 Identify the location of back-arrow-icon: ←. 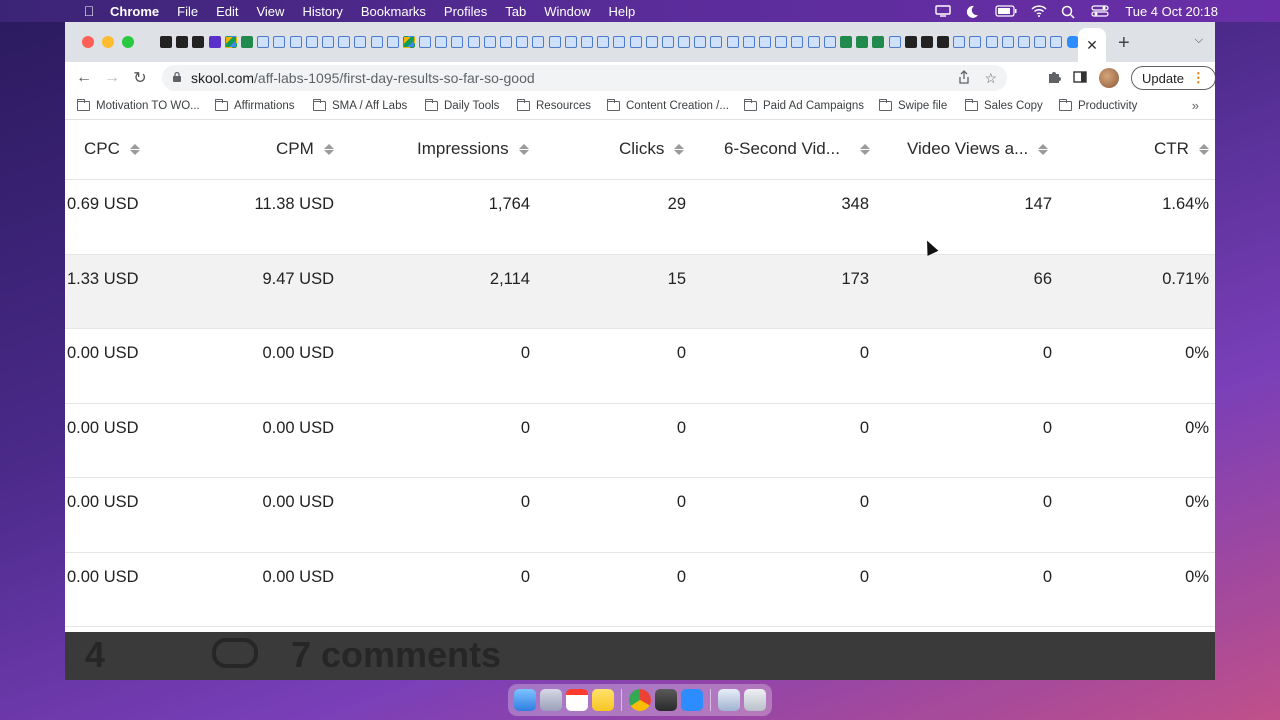
(84, 78).